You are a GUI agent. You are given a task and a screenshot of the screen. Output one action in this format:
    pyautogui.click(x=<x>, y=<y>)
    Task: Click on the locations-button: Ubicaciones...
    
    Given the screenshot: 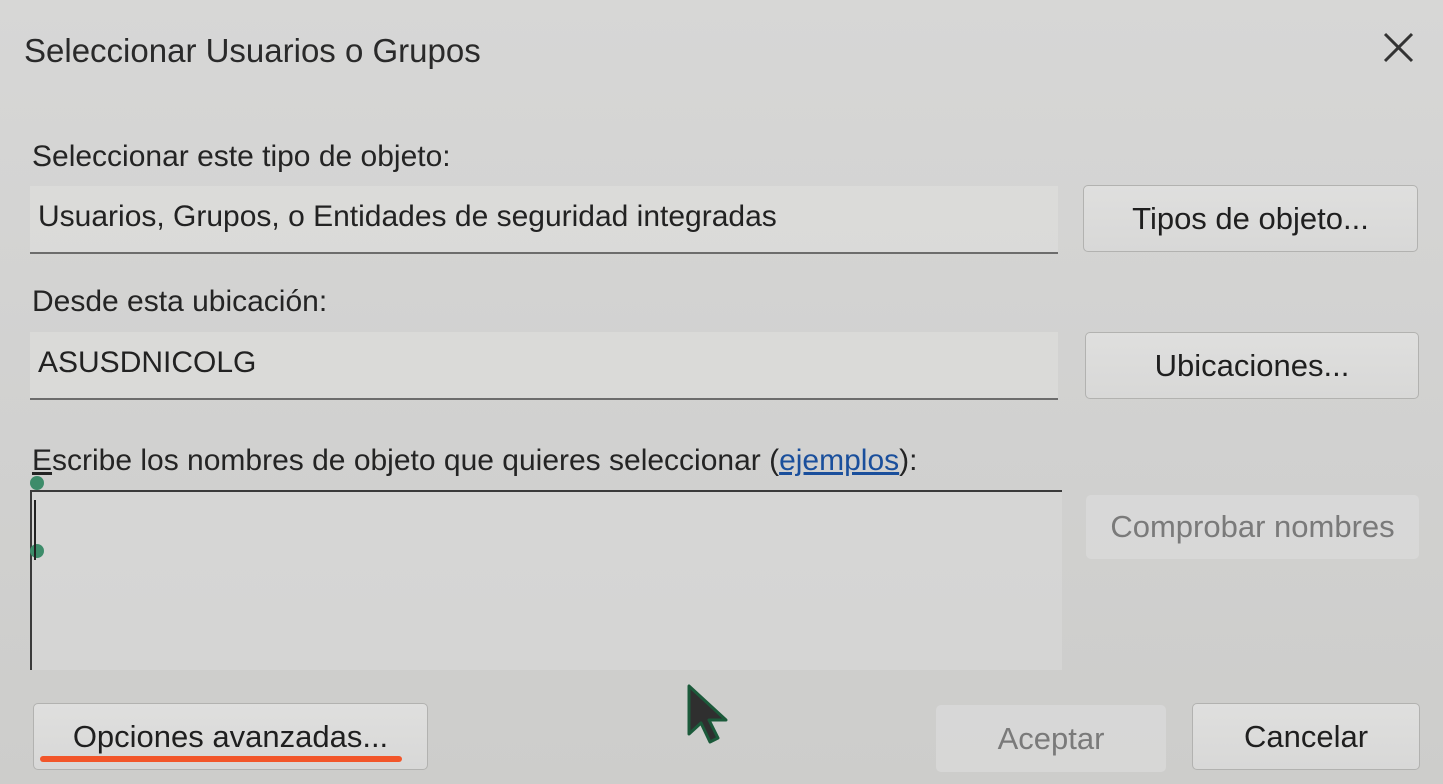 What is the action you would take?
    pyautogui.click(x=1252, y=365)
    